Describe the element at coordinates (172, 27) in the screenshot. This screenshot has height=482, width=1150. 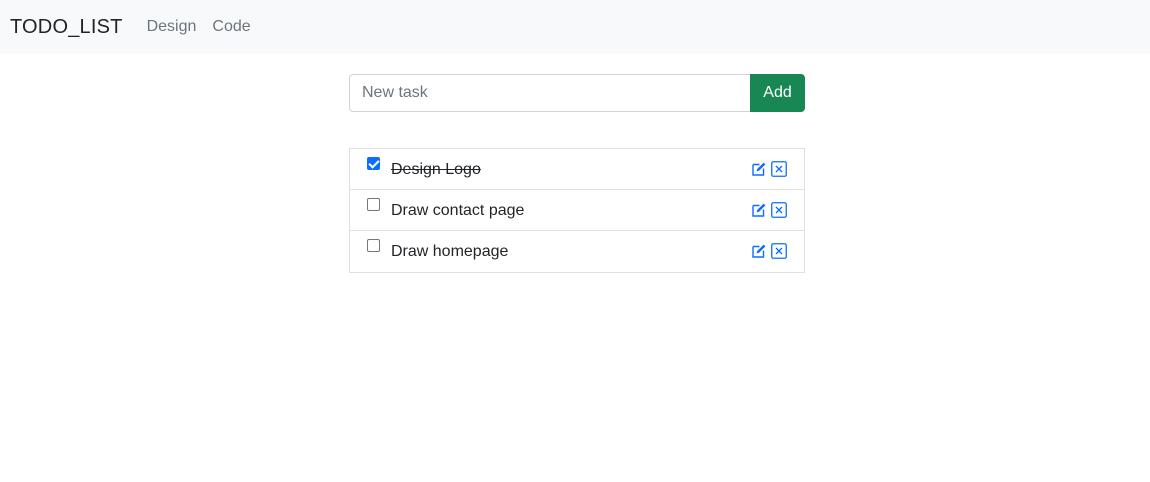
I see `nav-link-design: Design` at that location.